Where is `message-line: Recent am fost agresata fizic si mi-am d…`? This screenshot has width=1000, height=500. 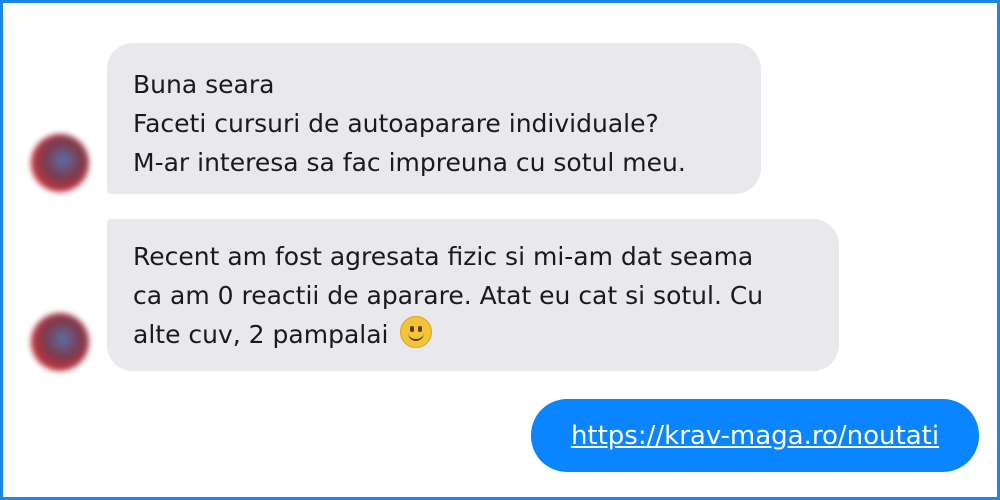
message-line: Recent am fost agresata fizic si mi-am d… is located at coordinates (443, 256).